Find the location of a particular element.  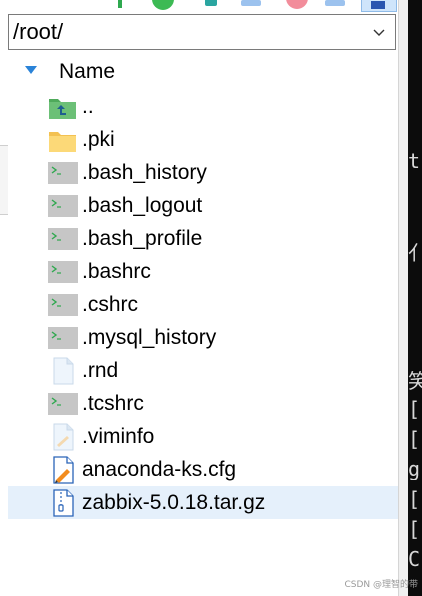

terminal-text-fragment: 笑 is located at coordinates (415, 381).